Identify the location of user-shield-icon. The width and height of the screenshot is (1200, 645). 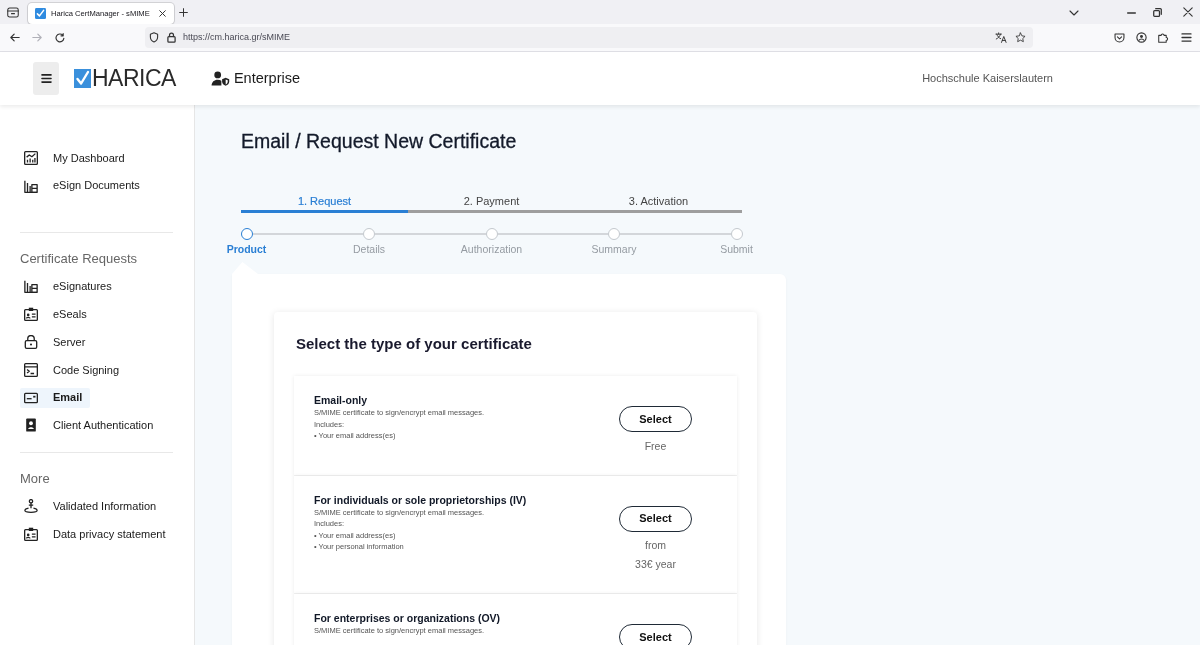
(220, 78).